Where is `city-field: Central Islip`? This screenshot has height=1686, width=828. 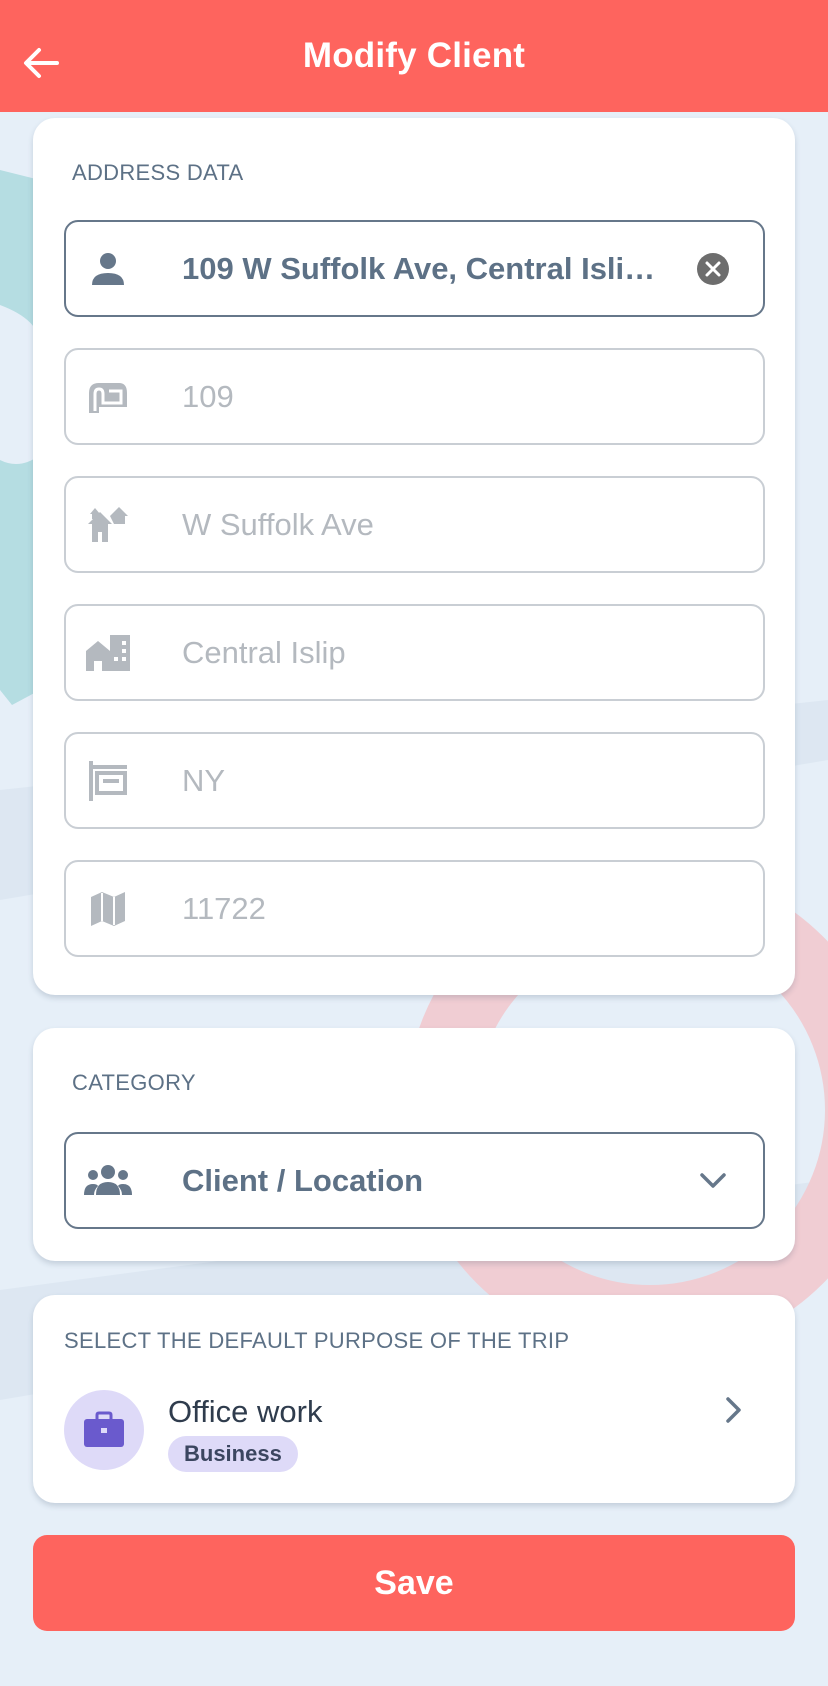 city-field: Central Islip is located at coordinates (414, 652).